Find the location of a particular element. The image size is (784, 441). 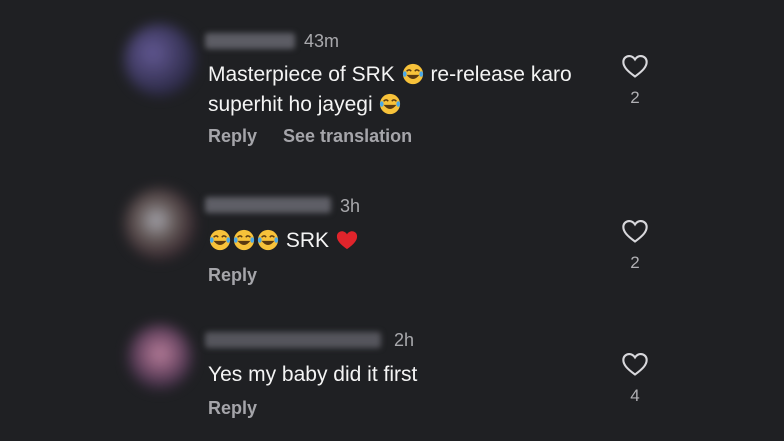

see-translation-button: See translation is located at coordinates (347, 136).